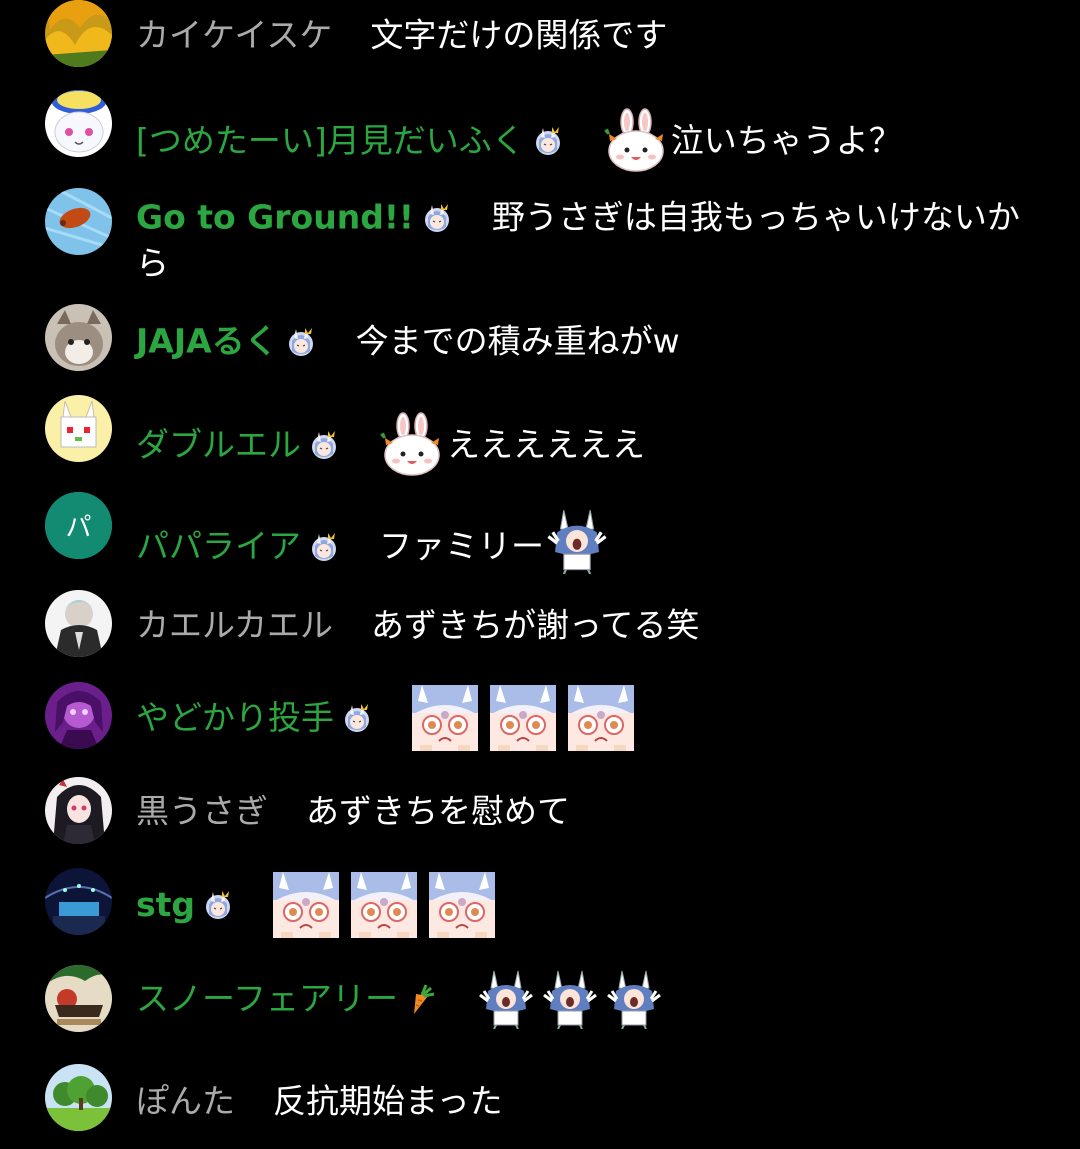 This screenshot has height=1149, width=1080. I want to click on message-text: ええええええ, so click(546, 444).